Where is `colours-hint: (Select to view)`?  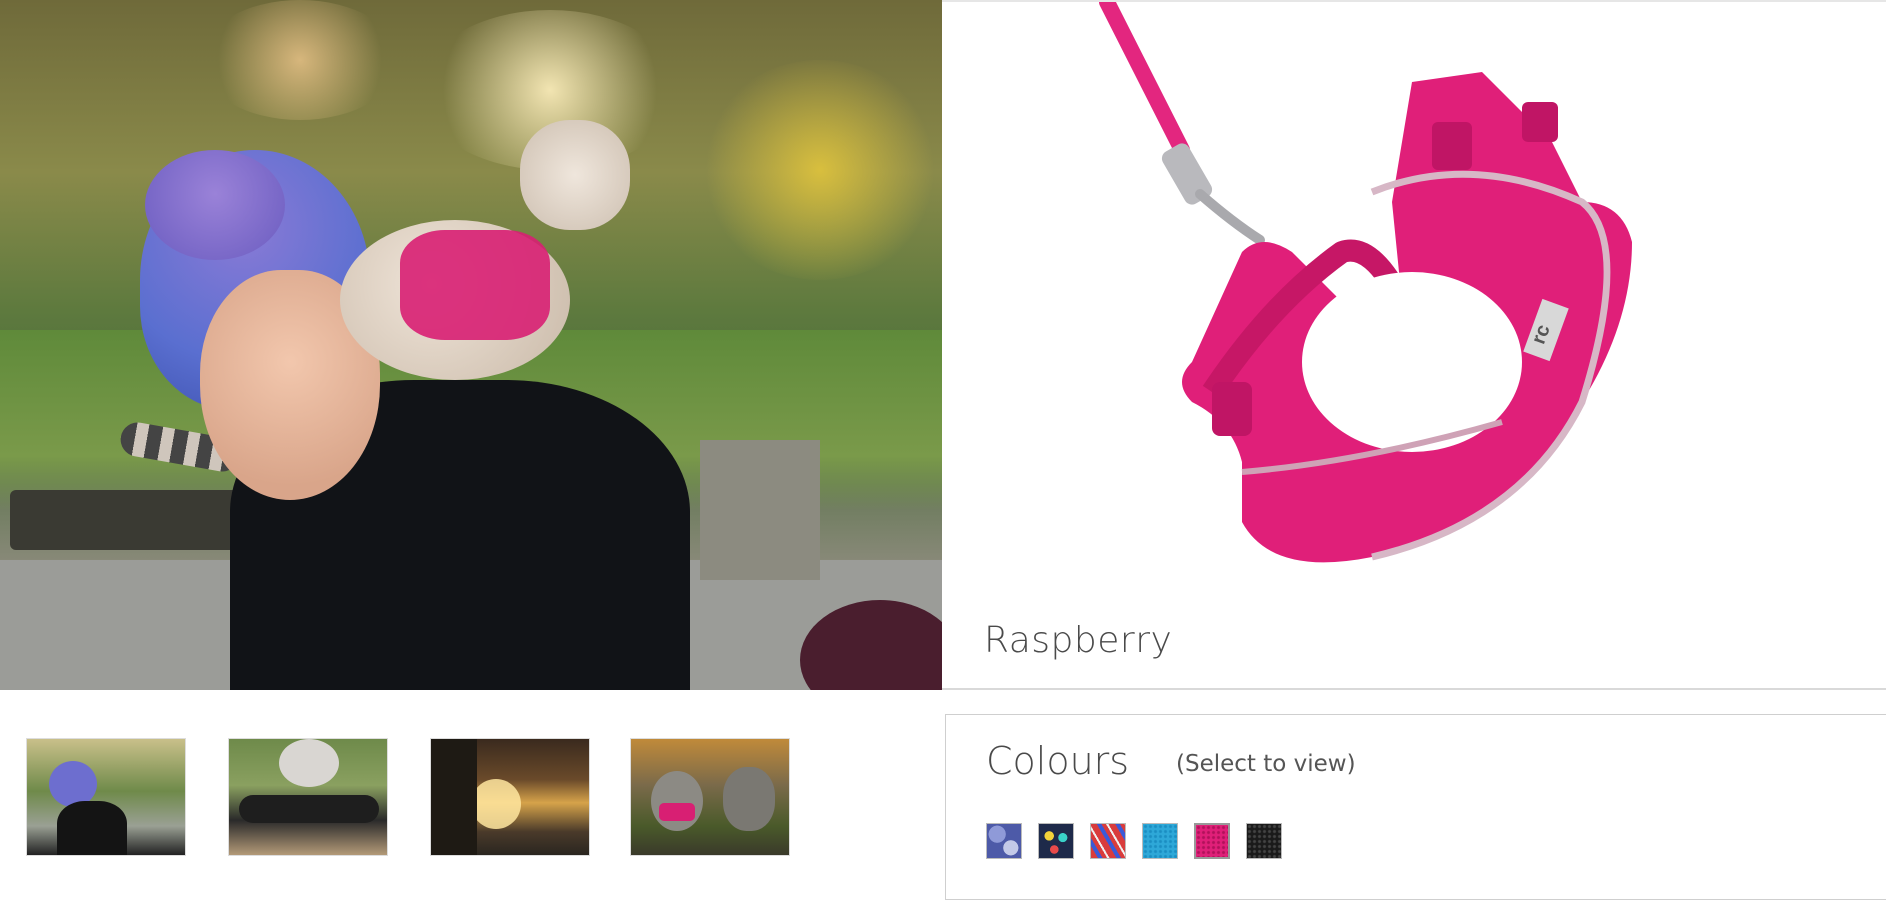
colours-hint: (Select to view) is located at coordinates (1266, 764).